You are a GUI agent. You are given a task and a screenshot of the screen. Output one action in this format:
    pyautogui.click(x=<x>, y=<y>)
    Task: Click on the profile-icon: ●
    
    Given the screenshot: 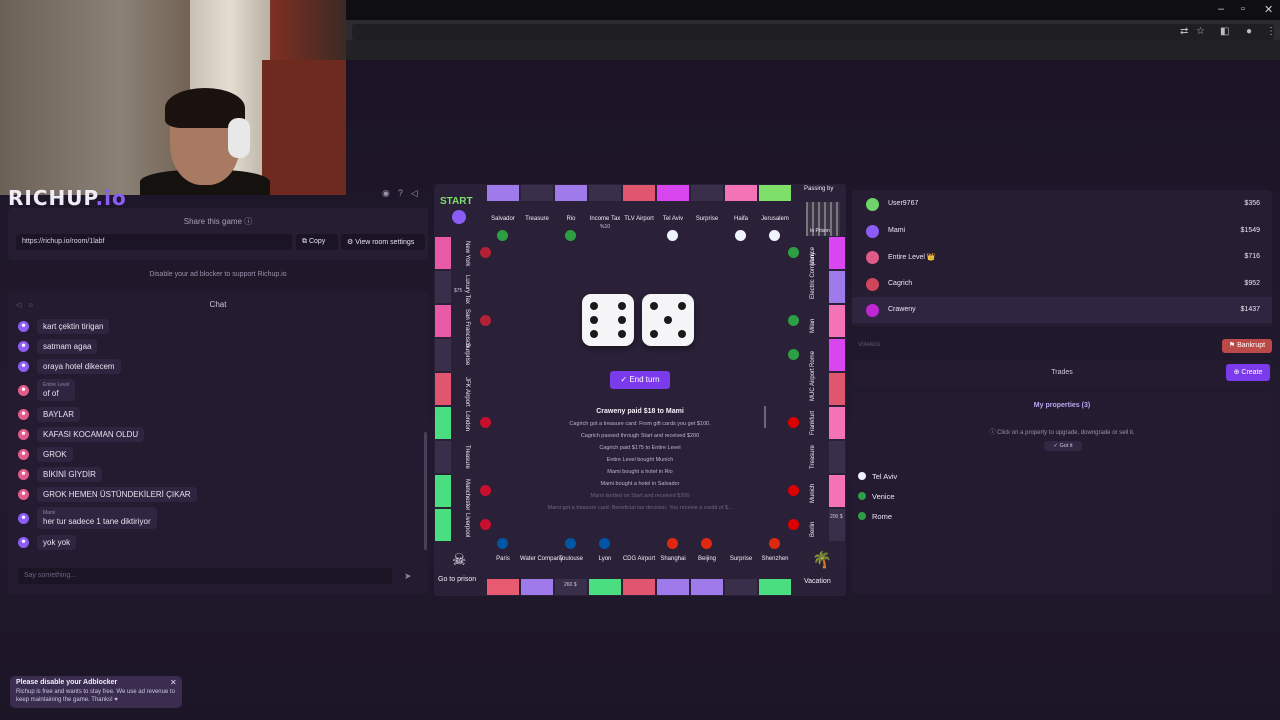 What is the action you would take?
    pyautogui.click(x=1249, y=31)
    